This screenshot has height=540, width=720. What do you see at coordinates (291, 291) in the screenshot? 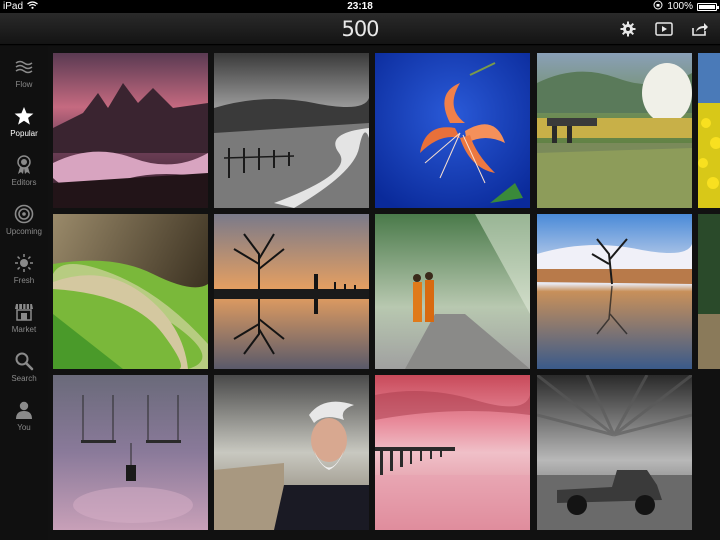
I see `photo-tree-silhouette-reflection` at bounding box center [291, 291].